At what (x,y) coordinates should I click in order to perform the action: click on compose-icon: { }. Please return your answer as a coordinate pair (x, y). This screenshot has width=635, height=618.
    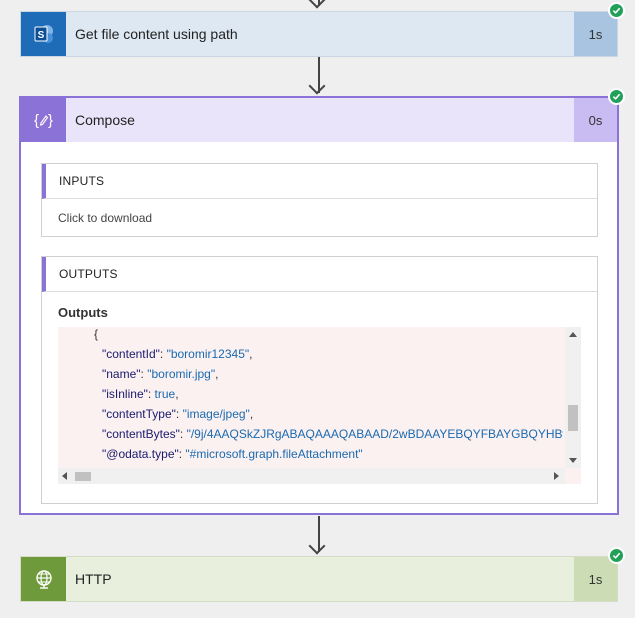
    Looking at the image, I should click on (43, 120).